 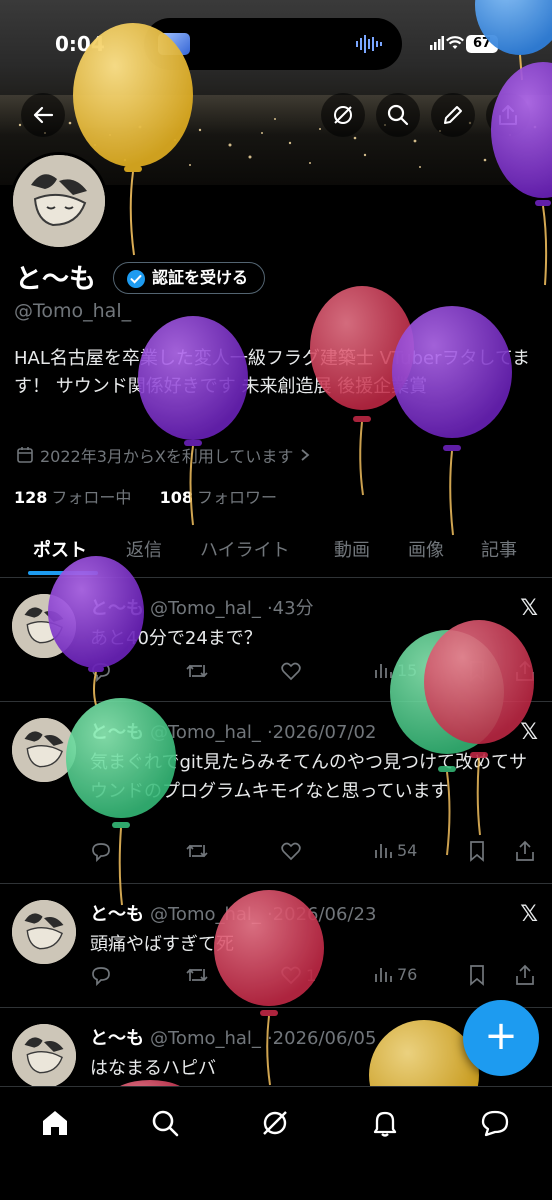 I want to click on edit-button, so click(x=453, y=115).